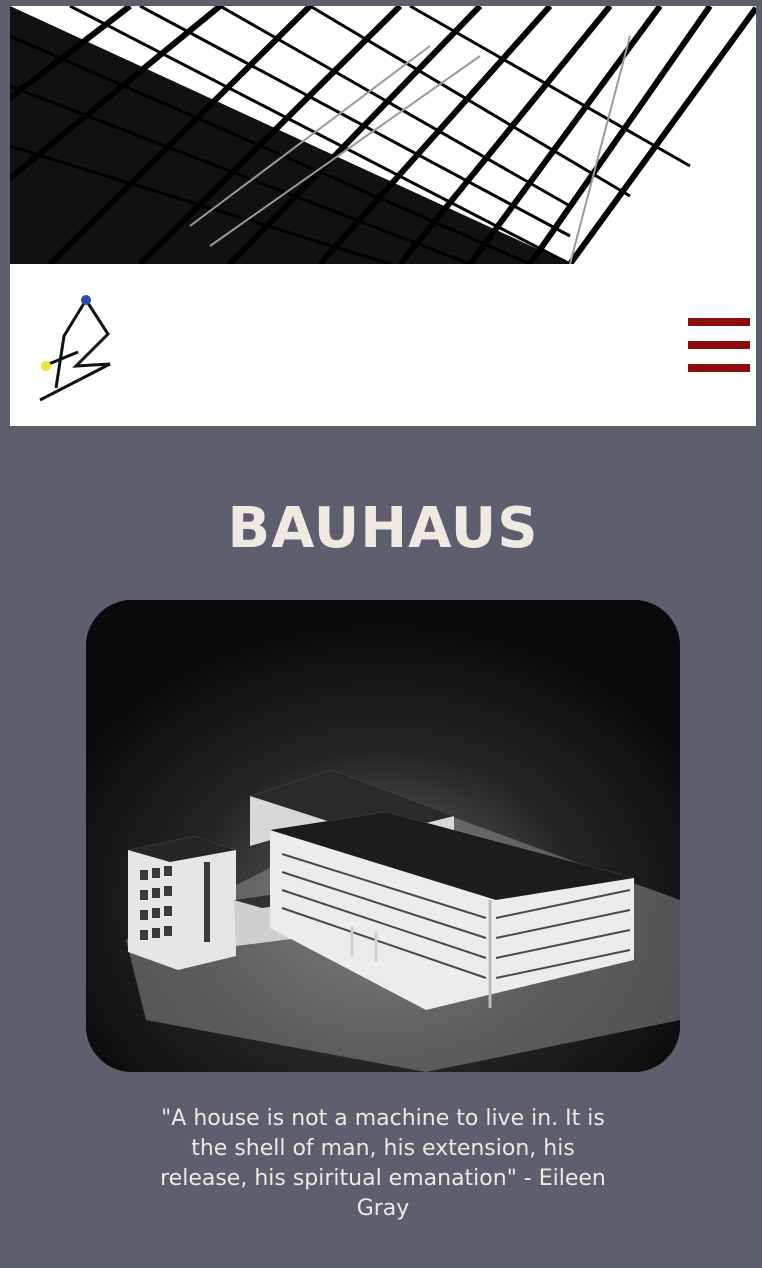 The height and width of the screenshot is (1268, 762). I want to click on hamburger-menu-icon, so click(719, 346).